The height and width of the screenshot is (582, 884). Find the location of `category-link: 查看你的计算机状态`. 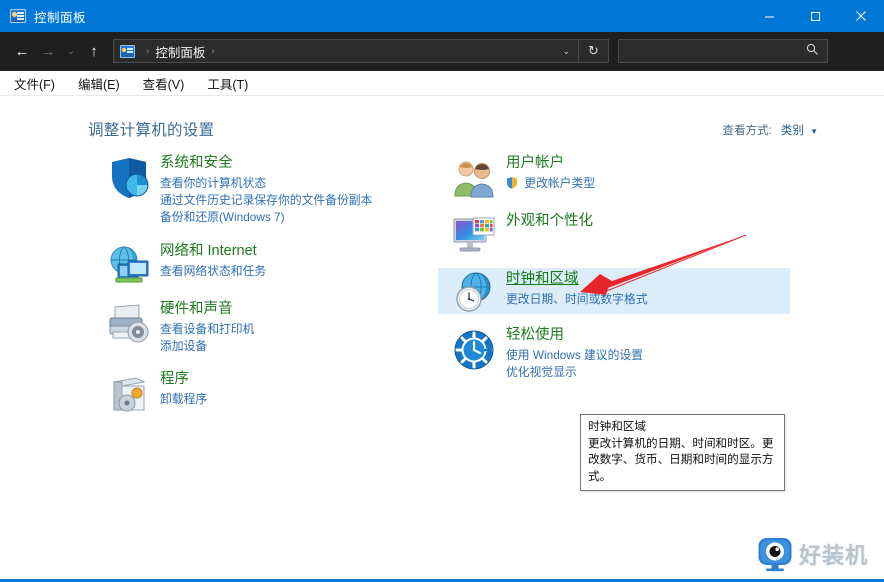

category-link: 查看你的计算机状态 is located at coordinates (309, 183).